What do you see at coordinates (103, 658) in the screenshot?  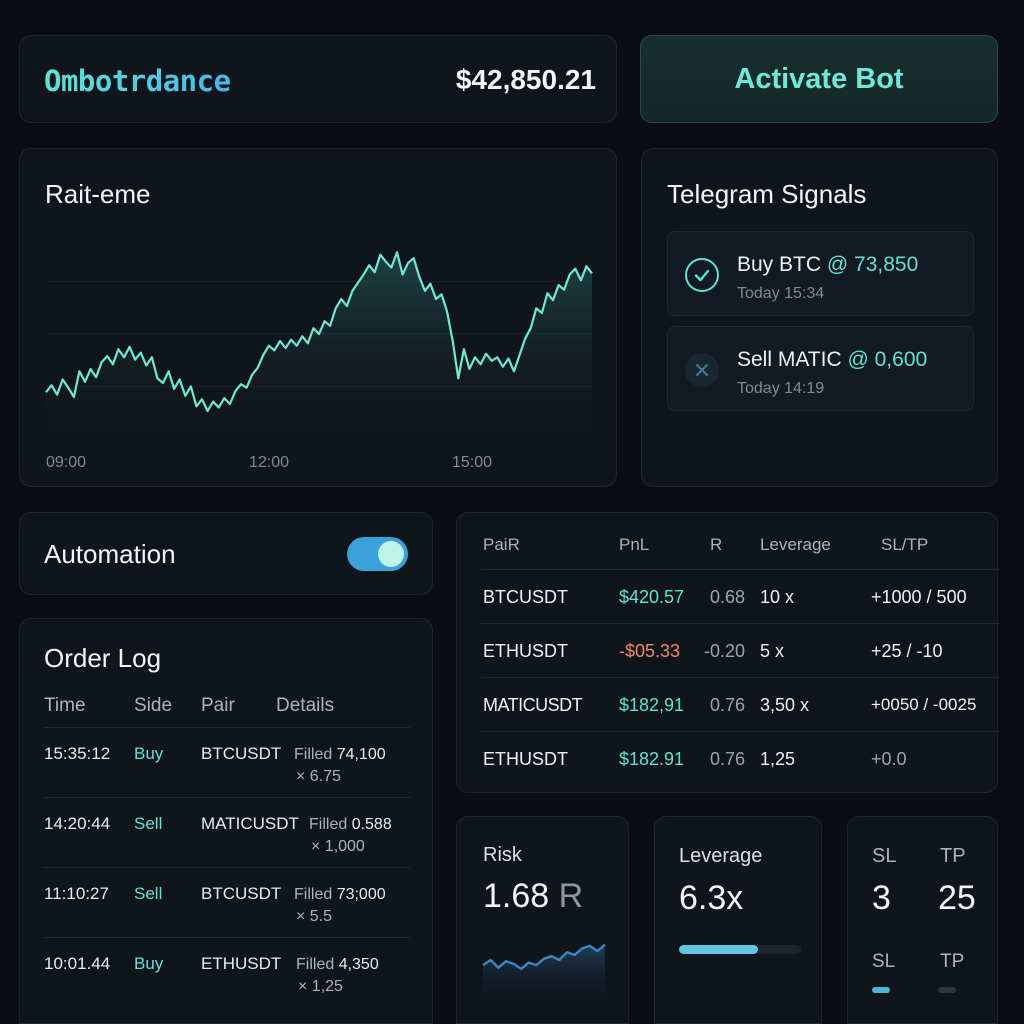 I see `order-log-title: Order Log` at bounding box center [103, 658].